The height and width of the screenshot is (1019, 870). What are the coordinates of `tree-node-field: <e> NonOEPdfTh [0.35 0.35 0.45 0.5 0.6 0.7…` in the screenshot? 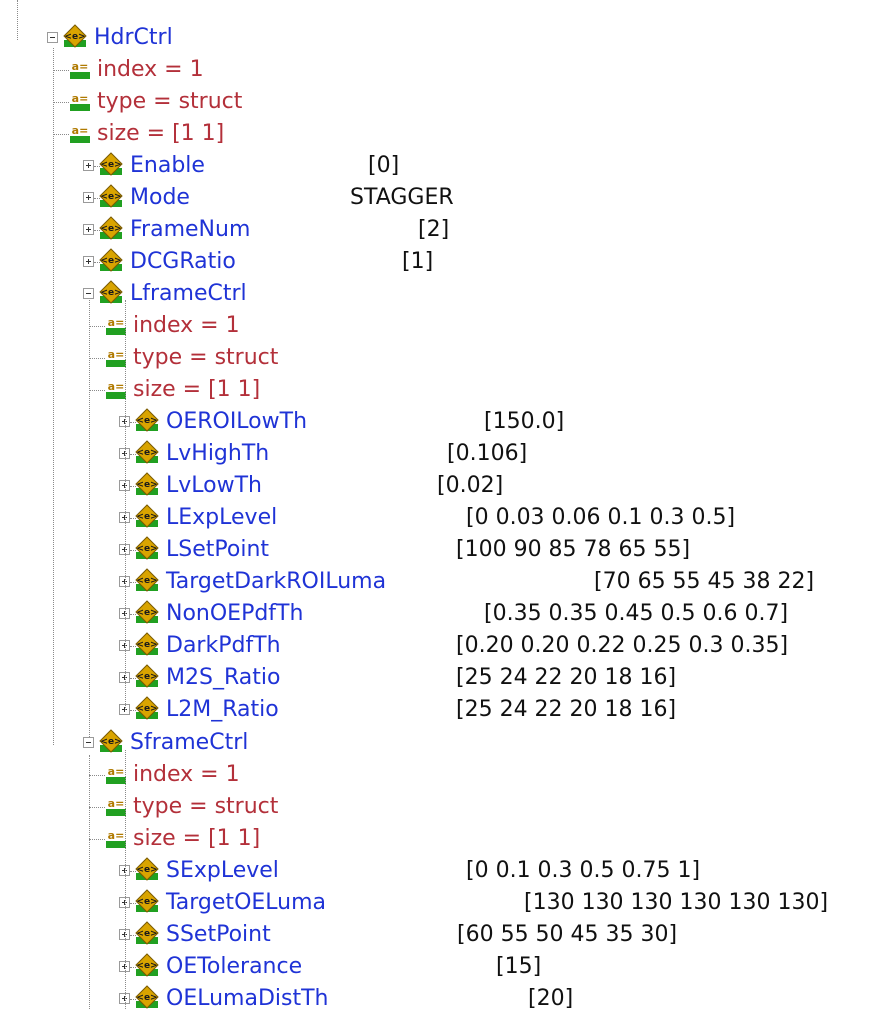 It's located at (435, 614).